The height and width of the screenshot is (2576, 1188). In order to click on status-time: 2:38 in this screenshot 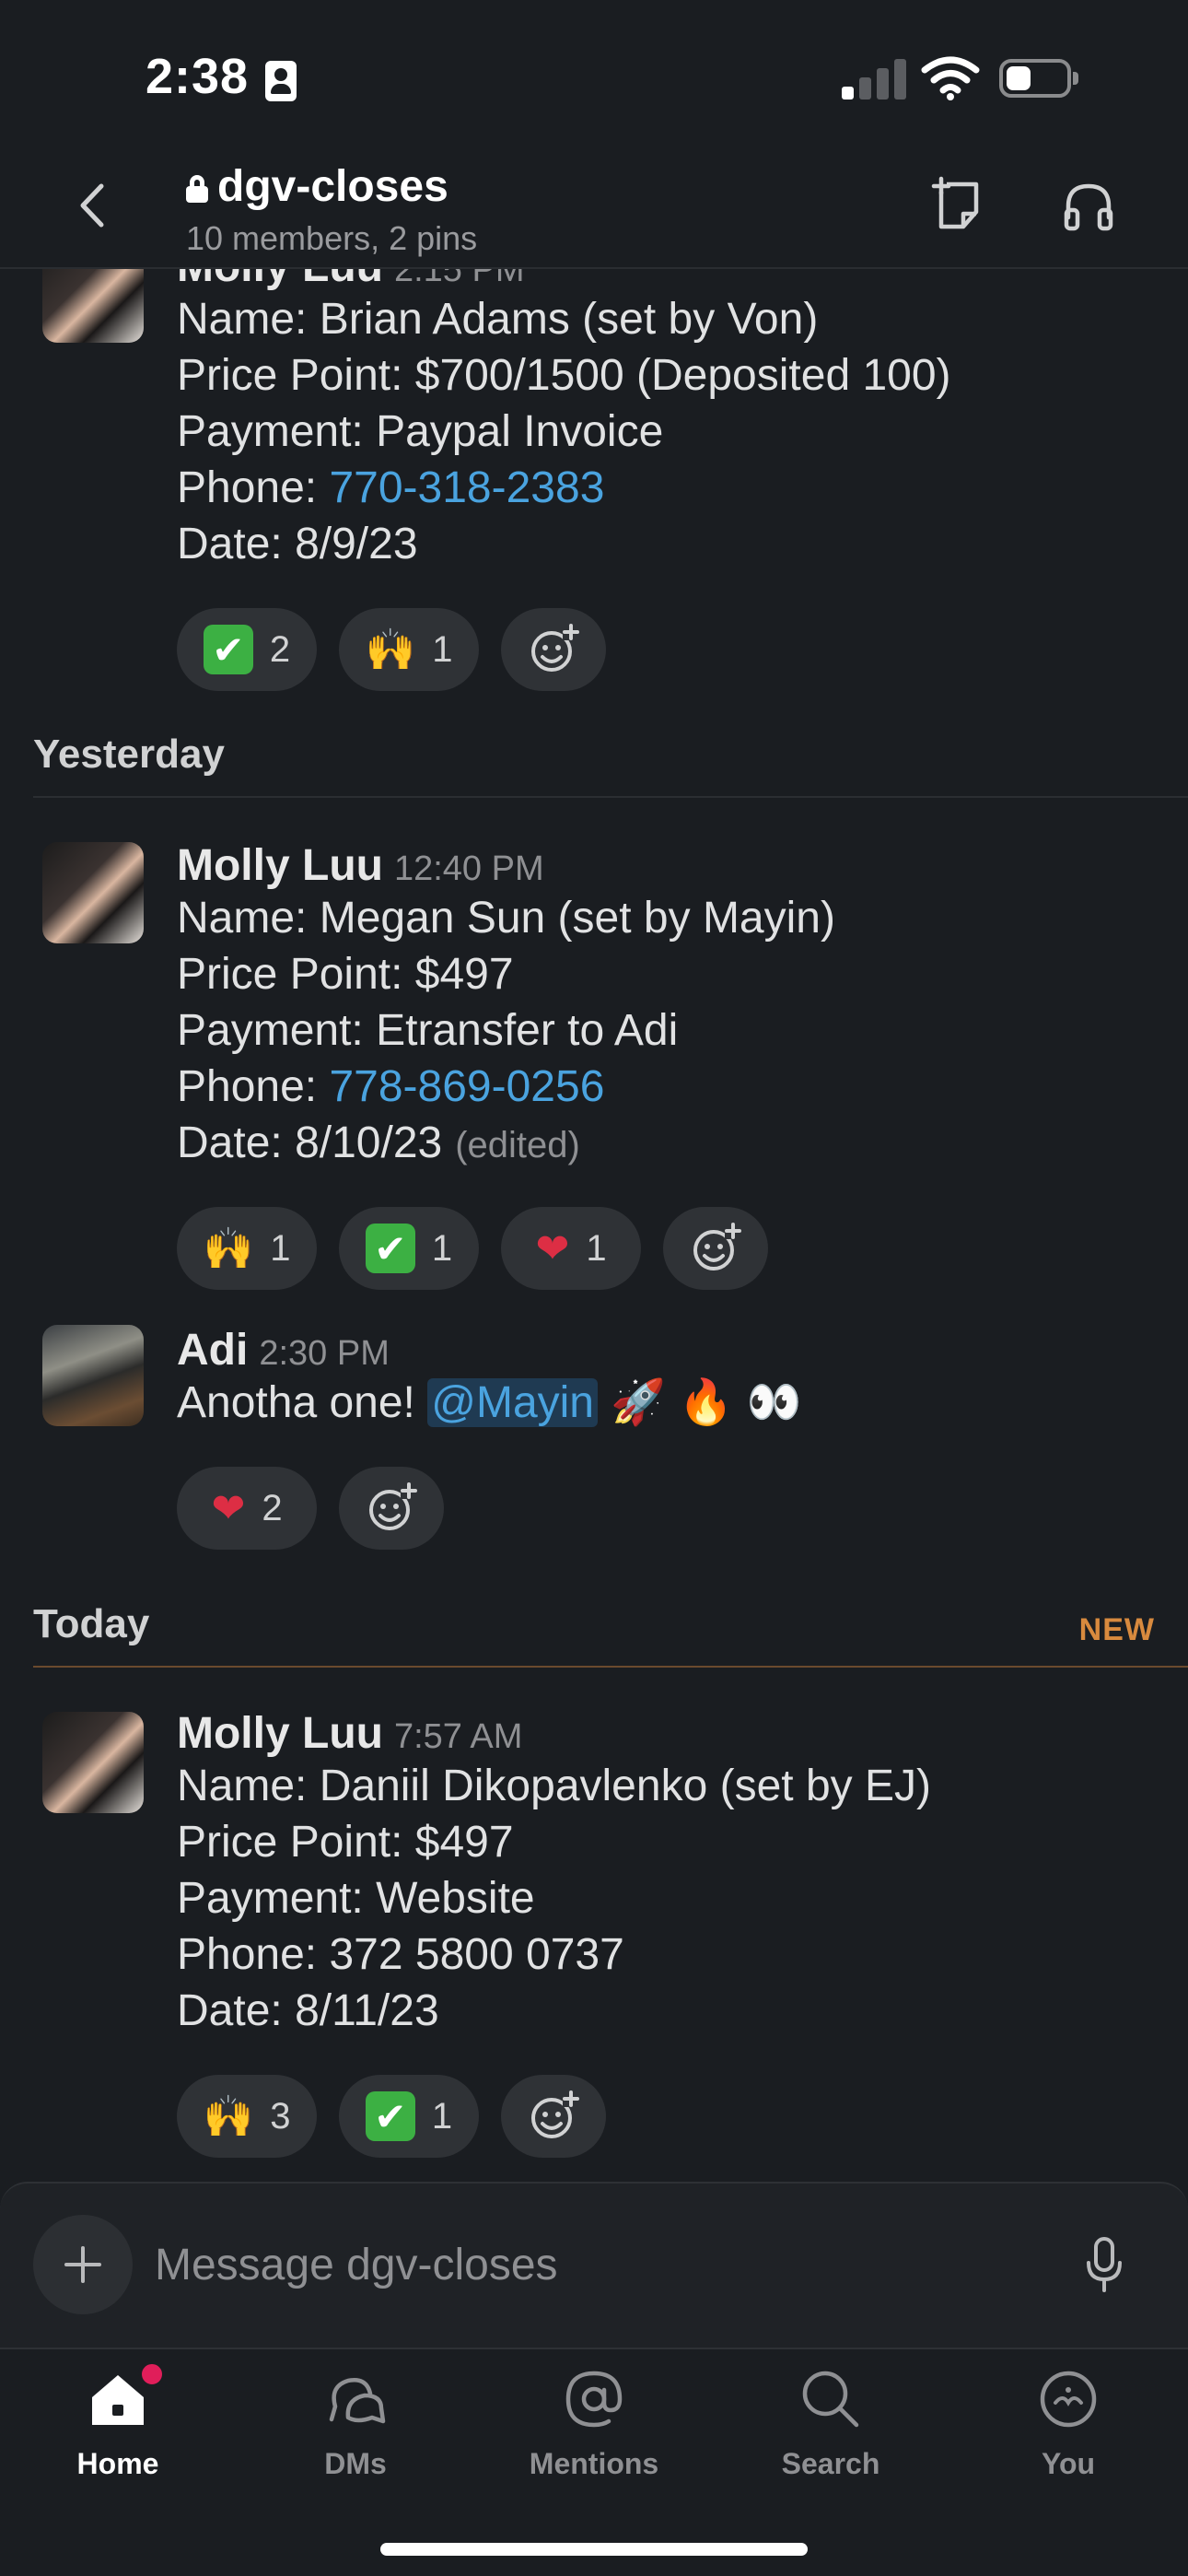, I will do `click(198, 76)`.